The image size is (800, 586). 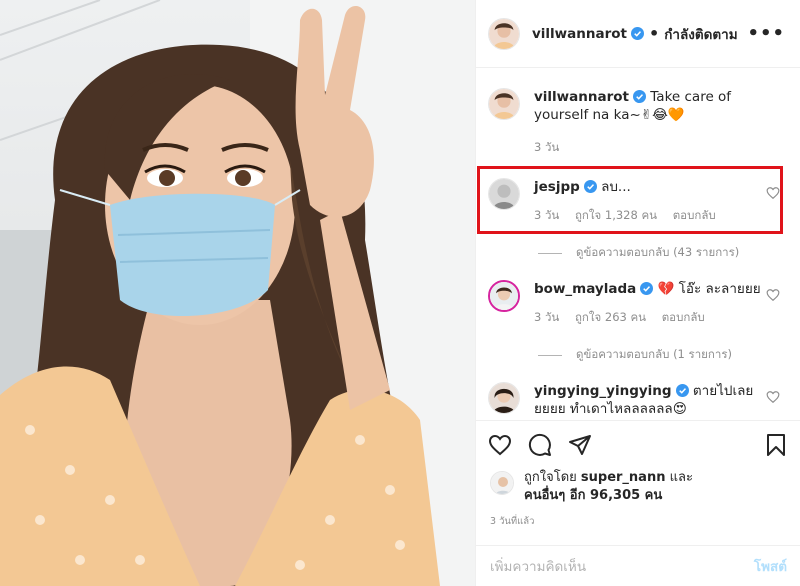 What do you see at coordinates (623, 477) in the screenshot?
I see `liked-by-user: super_nann` at bounding box center [623, 477].